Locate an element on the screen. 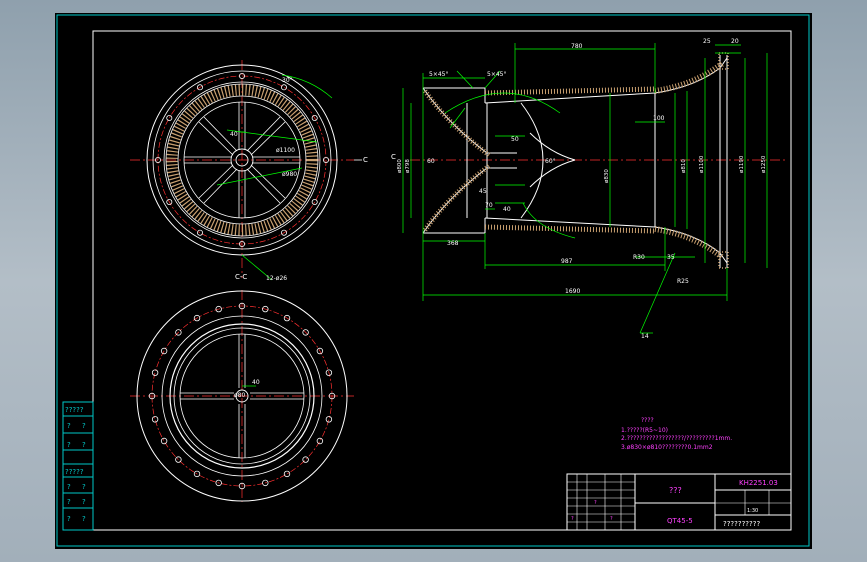 The height and width of the screenshot is (562, 867). scale: 1:30 is located at coordinates (752, 511).